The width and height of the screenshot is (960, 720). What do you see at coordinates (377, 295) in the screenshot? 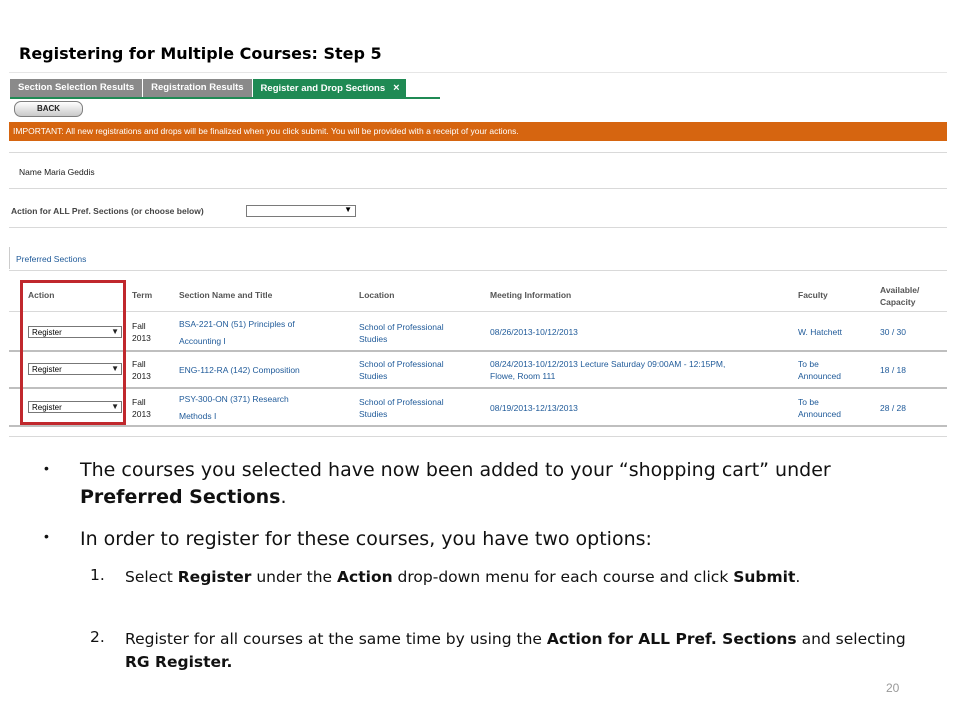
I see `header-location: Location` at bounding box center [377, 295].